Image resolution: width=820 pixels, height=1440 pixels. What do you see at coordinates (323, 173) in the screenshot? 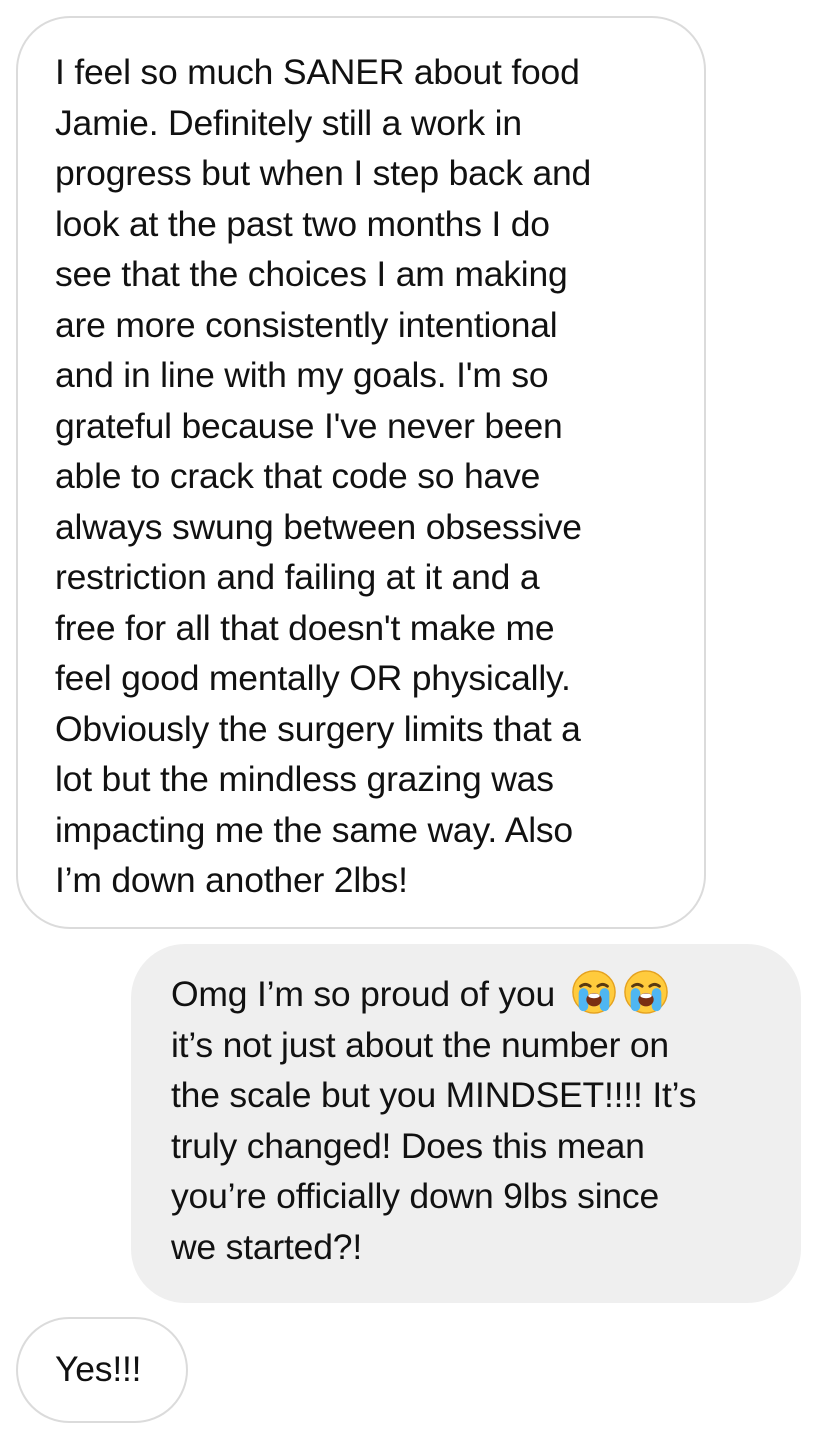
I see `message-text-line: progress but when I step back and` at bounding box center [323, 173].